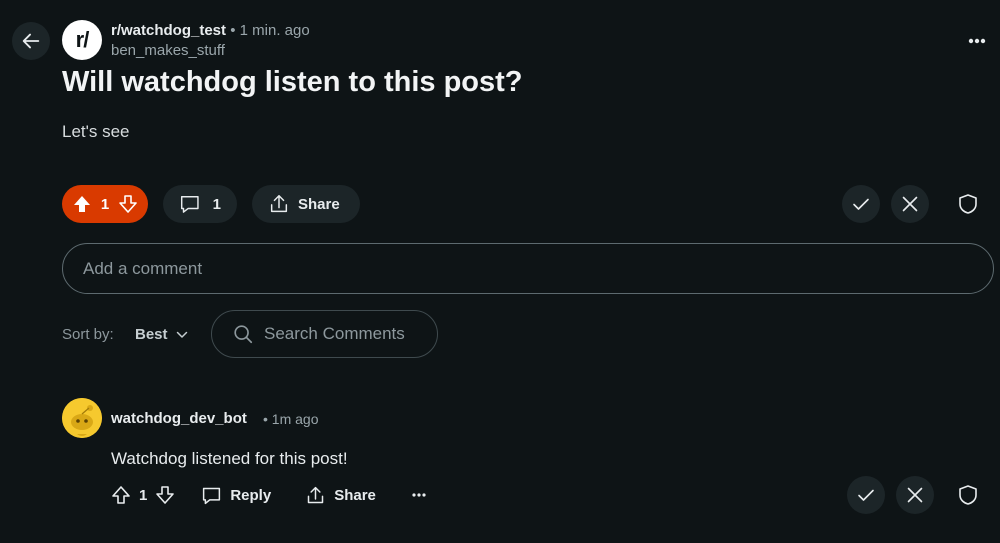 The width and height of the screenshot is (1000, 543). I want to click on search-icon, so click(243, 334).